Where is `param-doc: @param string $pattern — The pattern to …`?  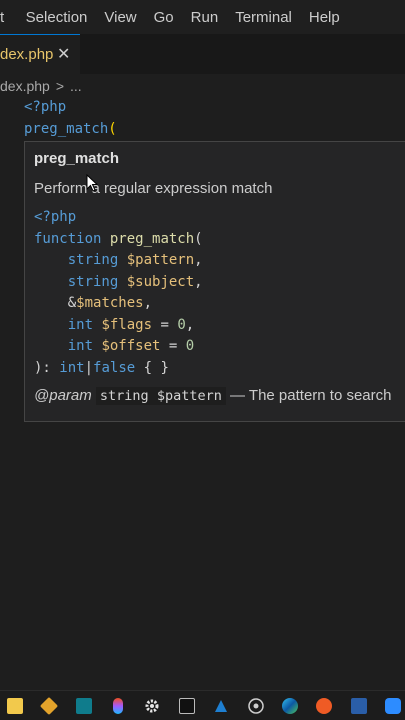 param-doc: @param string $pattern — The pattern to … is located at coordinates (213, 396).